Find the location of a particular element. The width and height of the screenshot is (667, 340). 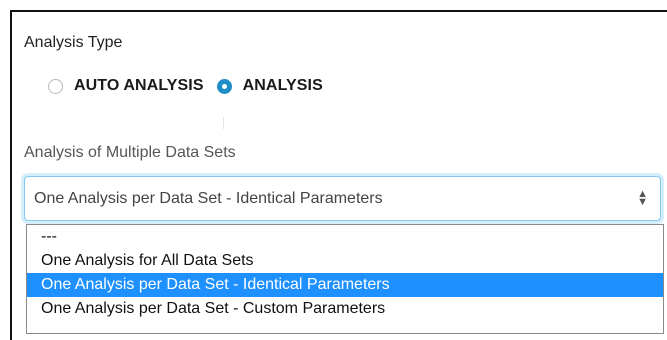

updown-caret-icon: ▲ ▼ is located at coordinates (642, 198).